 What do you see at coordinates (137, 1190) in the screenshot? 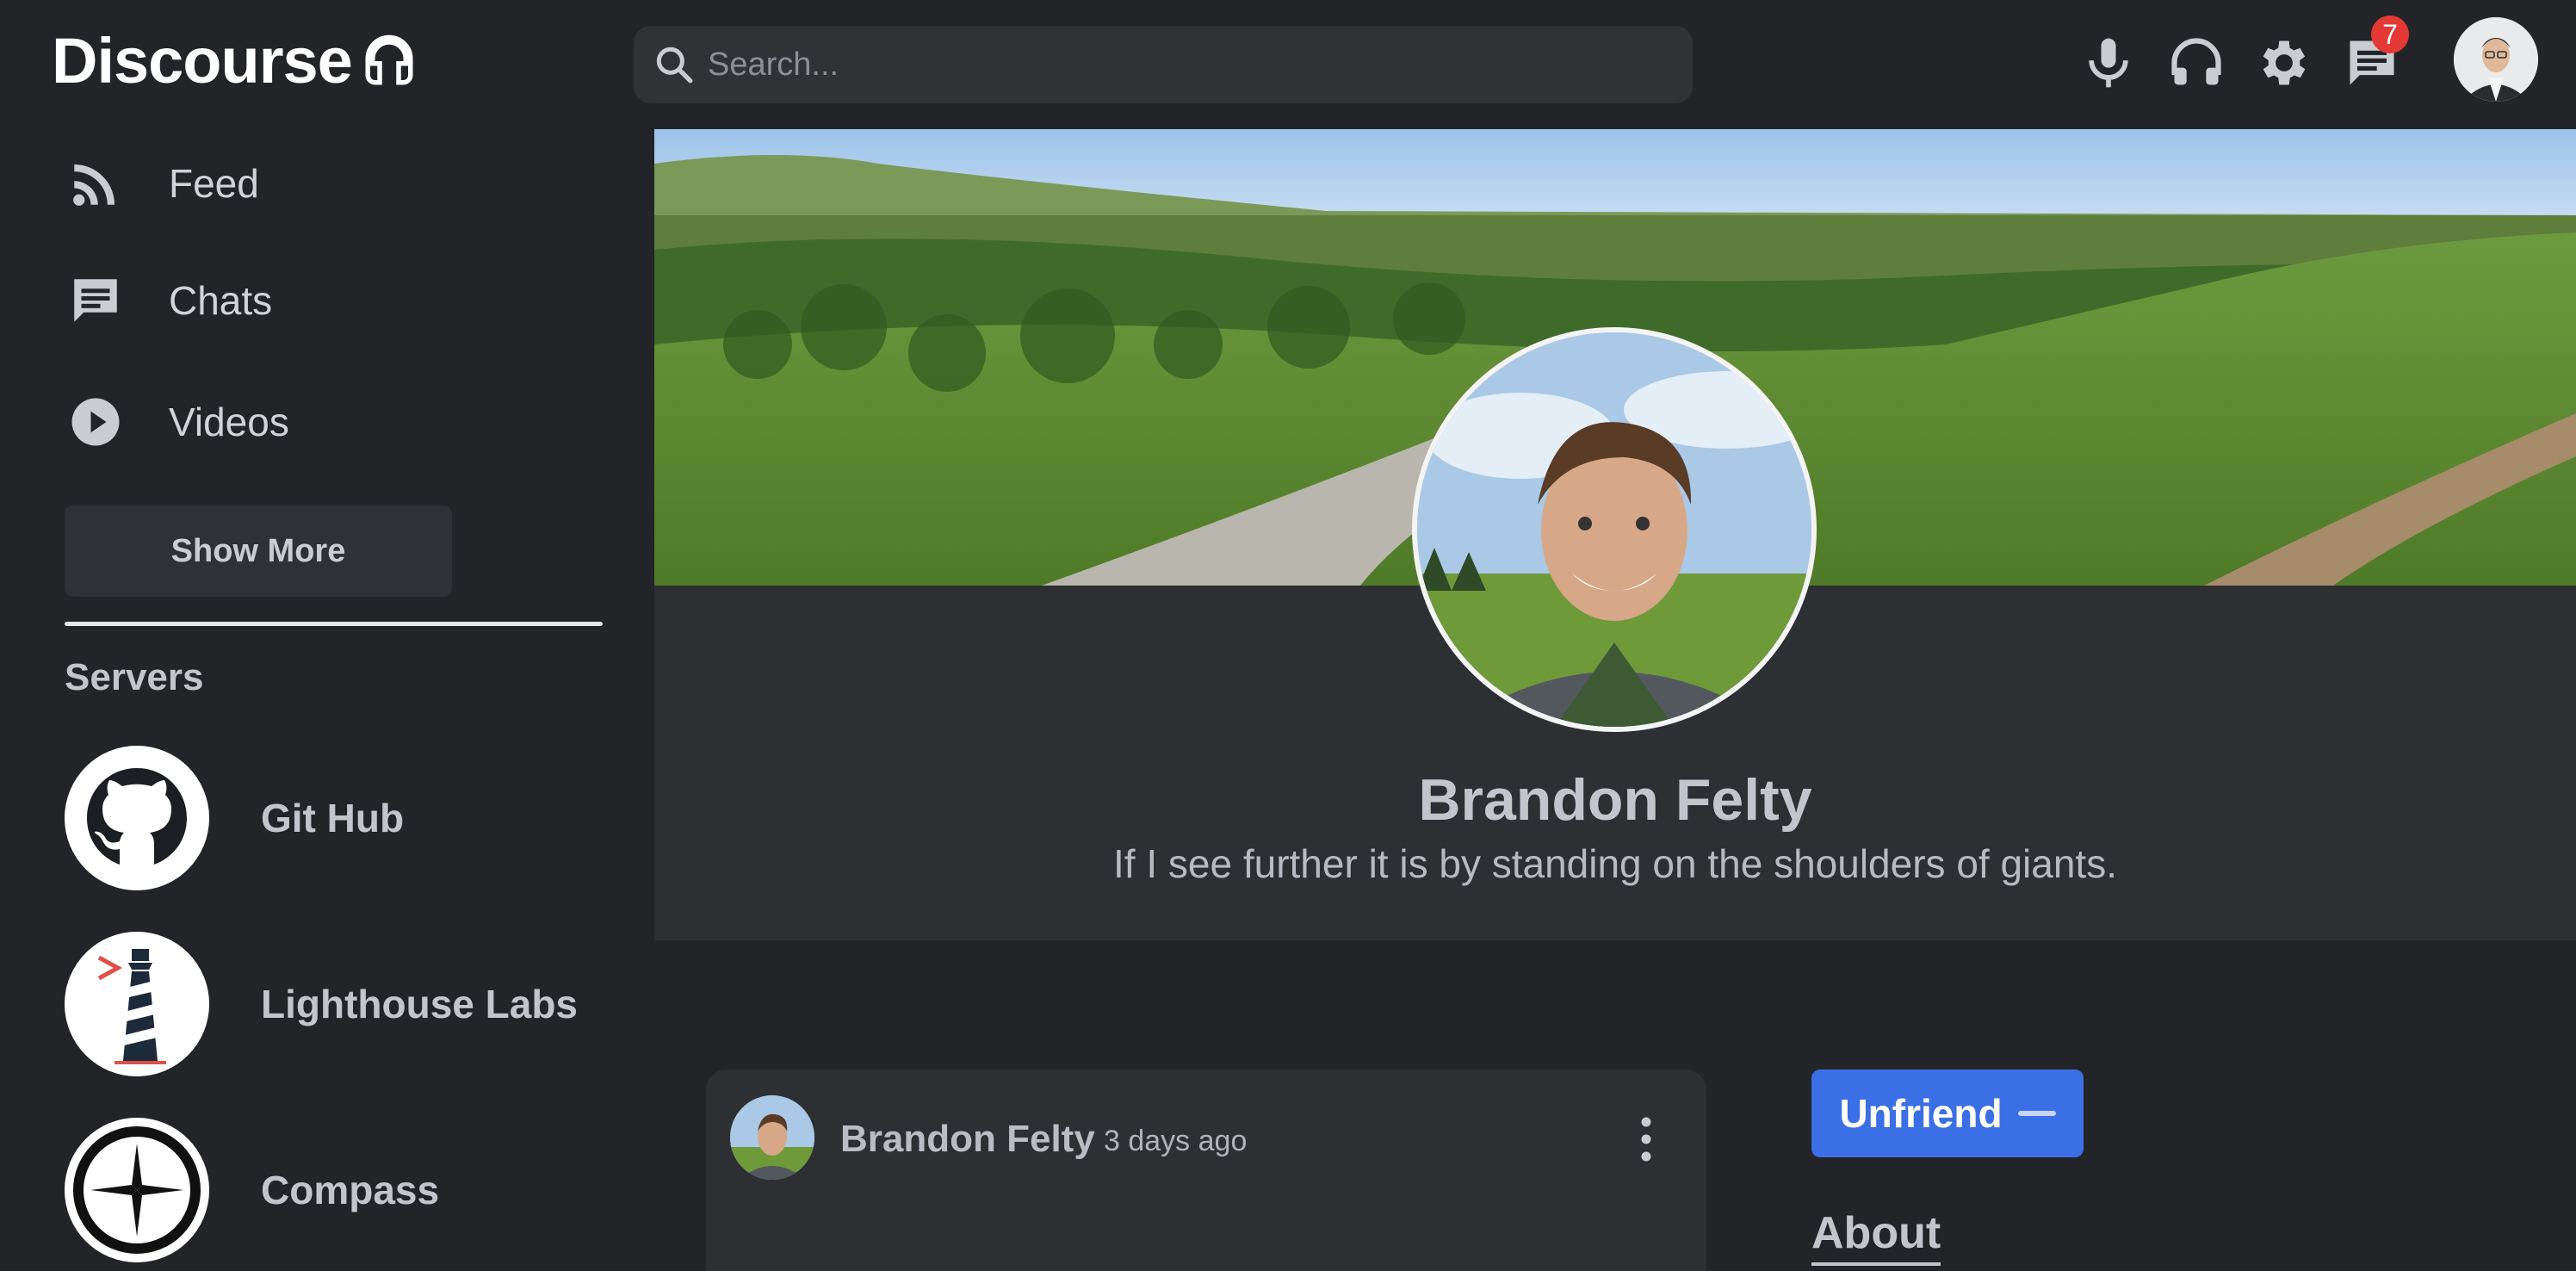
I see `compass-icon` at bounding box center [137, 1190].